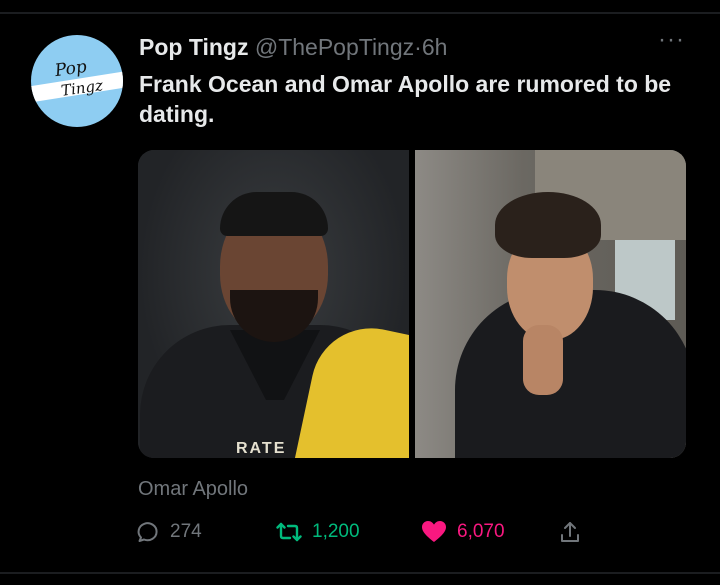  Describe the element at coordinates (360, 13) in the screenshot. I see `top-divider` at that location.